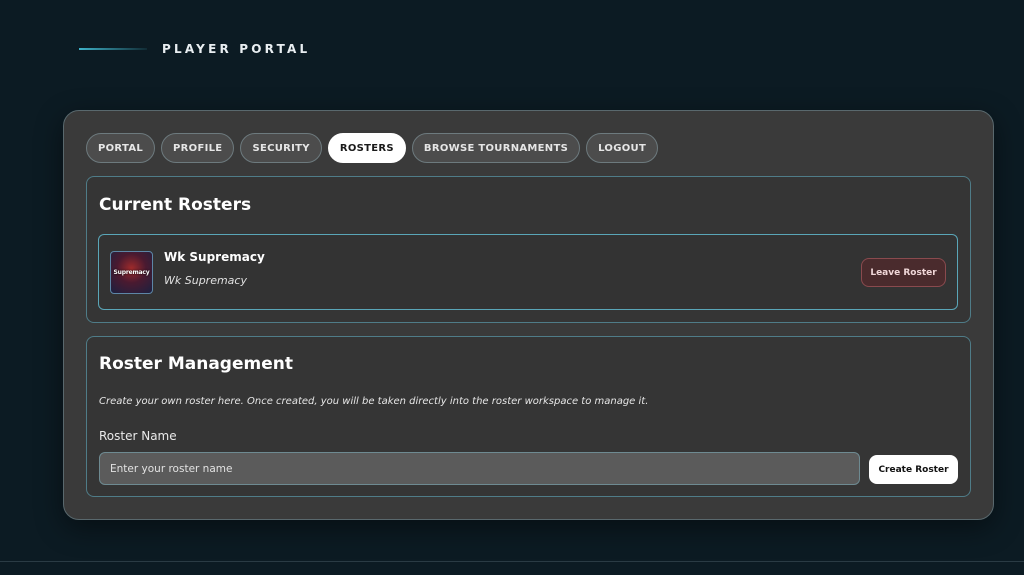  Describe the element at coordinates (913, 469) in the screenshot. I see `create-roster-button: Create Roster` at that location.